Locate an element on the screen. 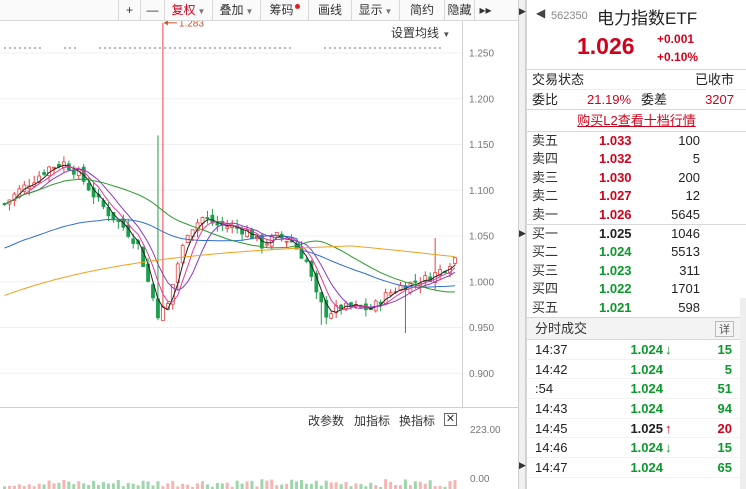 This screenshot has height=489, width=746. tick-volume: 20 is located at coordinates (724, 428).